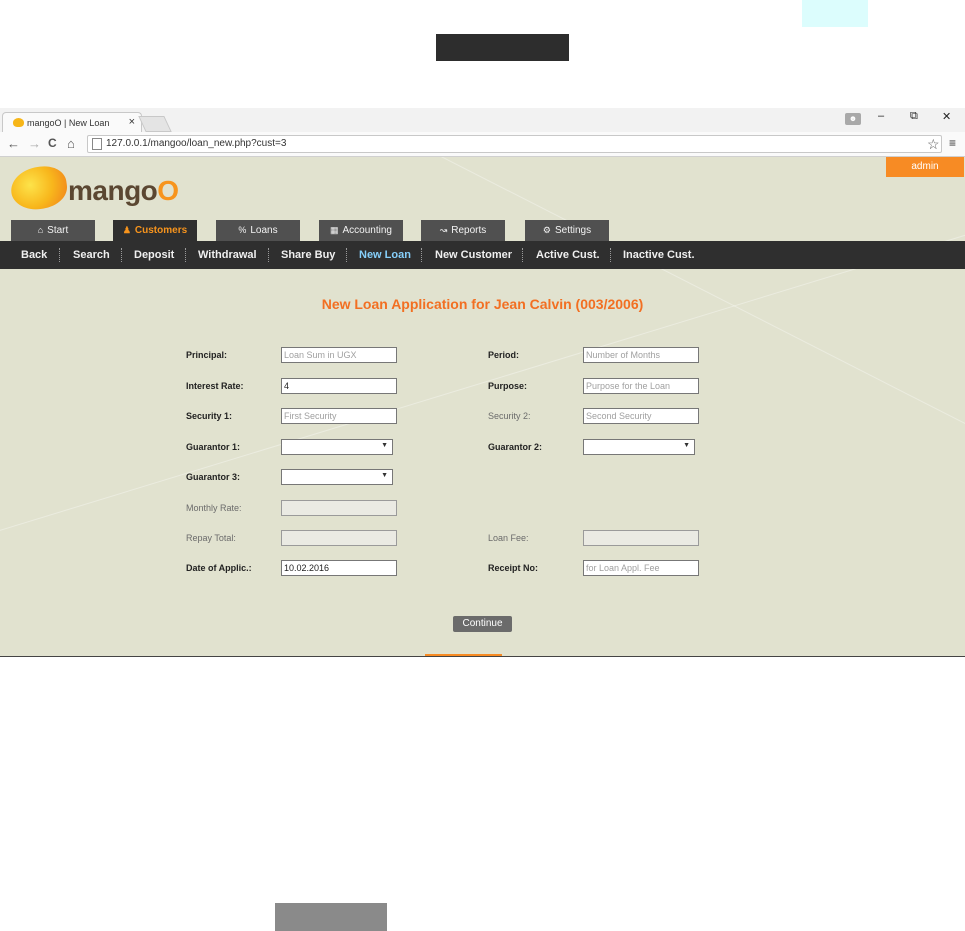 The height and width of the screenshot is (931, 965). Describe the element at coordinates (513, 568) in the screenshot. I see `receipt-no-label: Receipt No:` at that location.